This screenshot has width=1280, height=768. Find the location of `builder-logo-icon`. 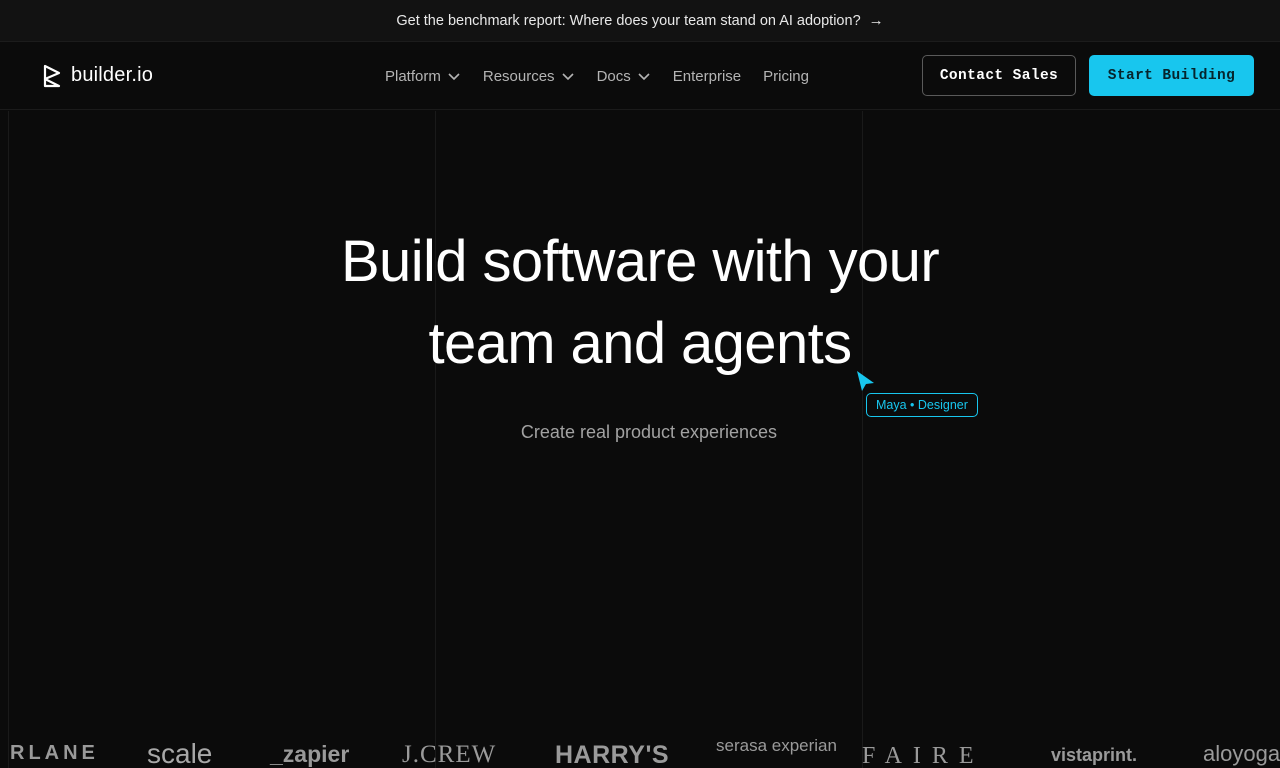

builder-logo-icon is located at coordinates (52, 75).